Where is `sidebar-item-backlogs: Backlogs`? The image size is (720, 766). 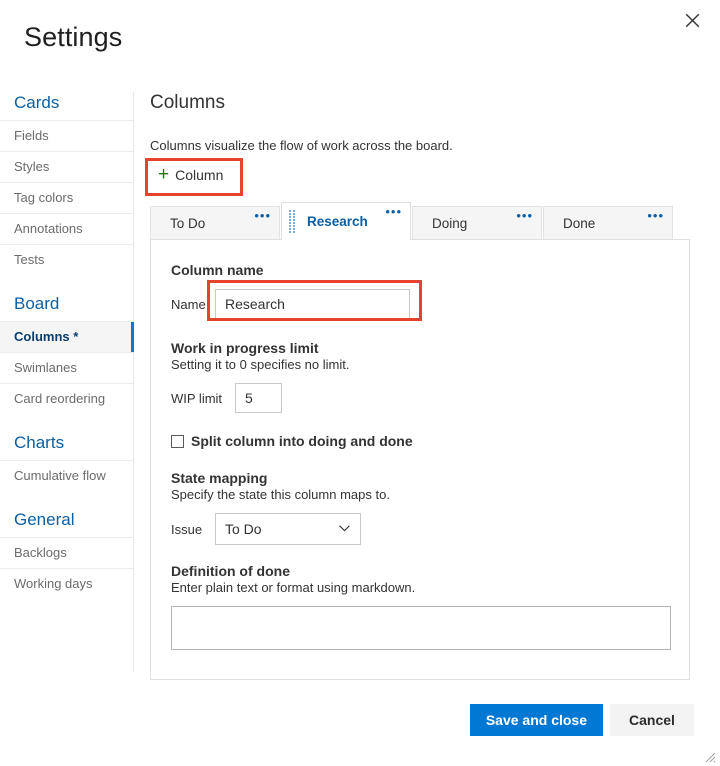
sidebar-item-backlogs: Backlogs is located at coordinates (66, 552).